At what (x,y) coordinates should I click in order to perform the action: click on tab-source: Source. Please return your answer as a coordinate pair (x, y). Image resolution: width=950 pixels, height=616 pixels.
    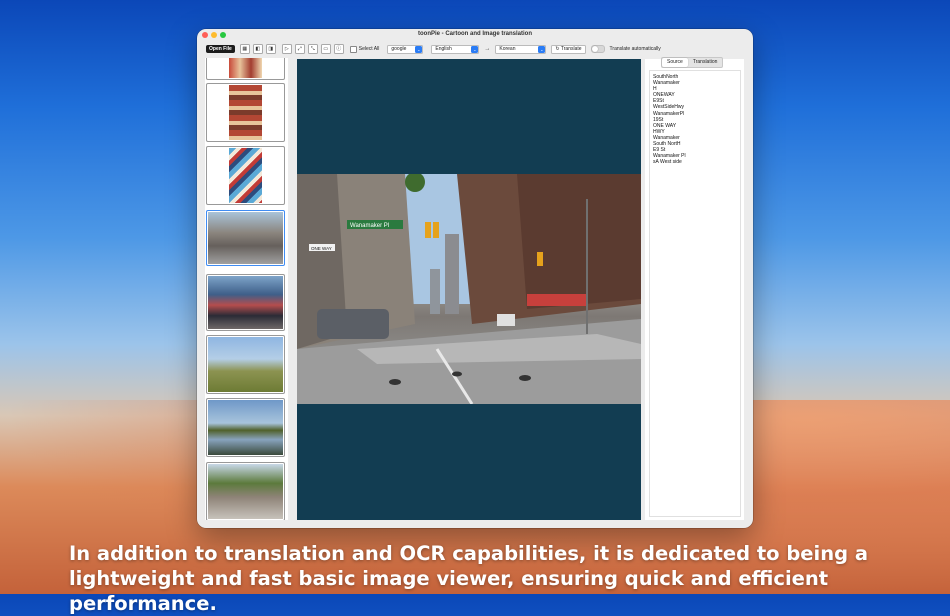
    Looking at the image, I should click on (675, 62).